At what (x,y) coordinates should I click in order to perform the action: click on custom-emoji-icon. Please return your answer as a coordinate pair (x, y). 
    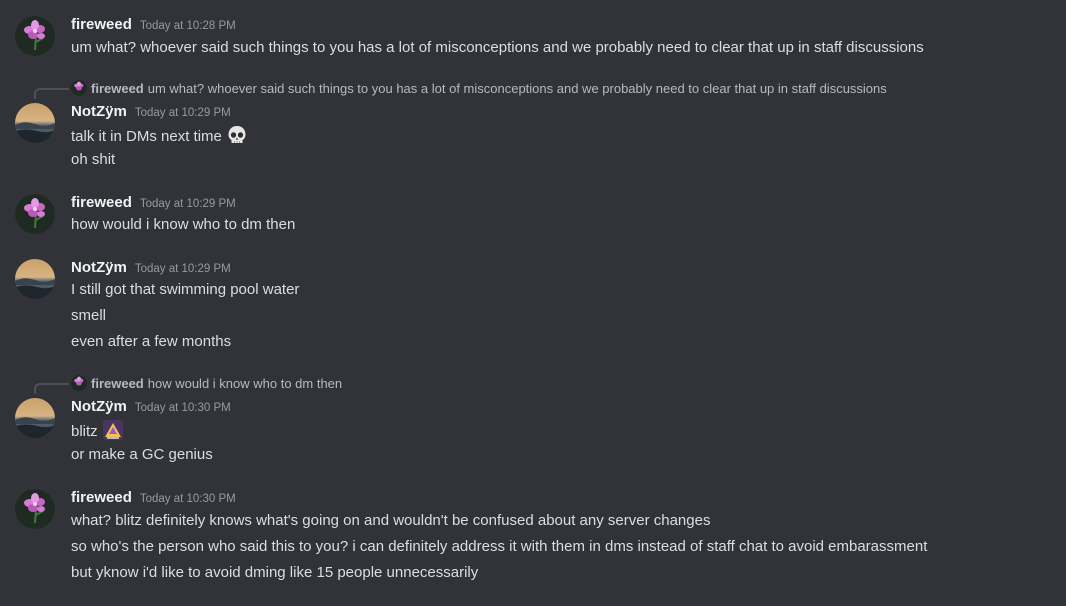
    Looking at the image, I should click on (113, 433).